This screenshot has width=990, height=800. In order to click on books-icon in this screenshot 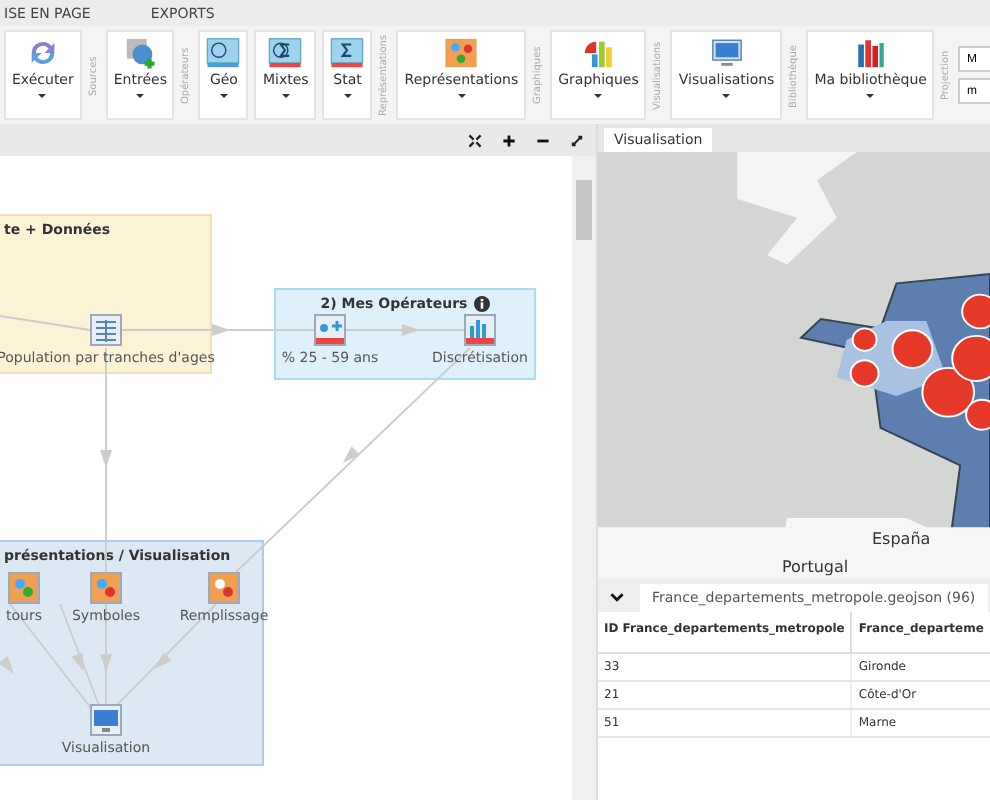, I will do `click(870, 53)`.